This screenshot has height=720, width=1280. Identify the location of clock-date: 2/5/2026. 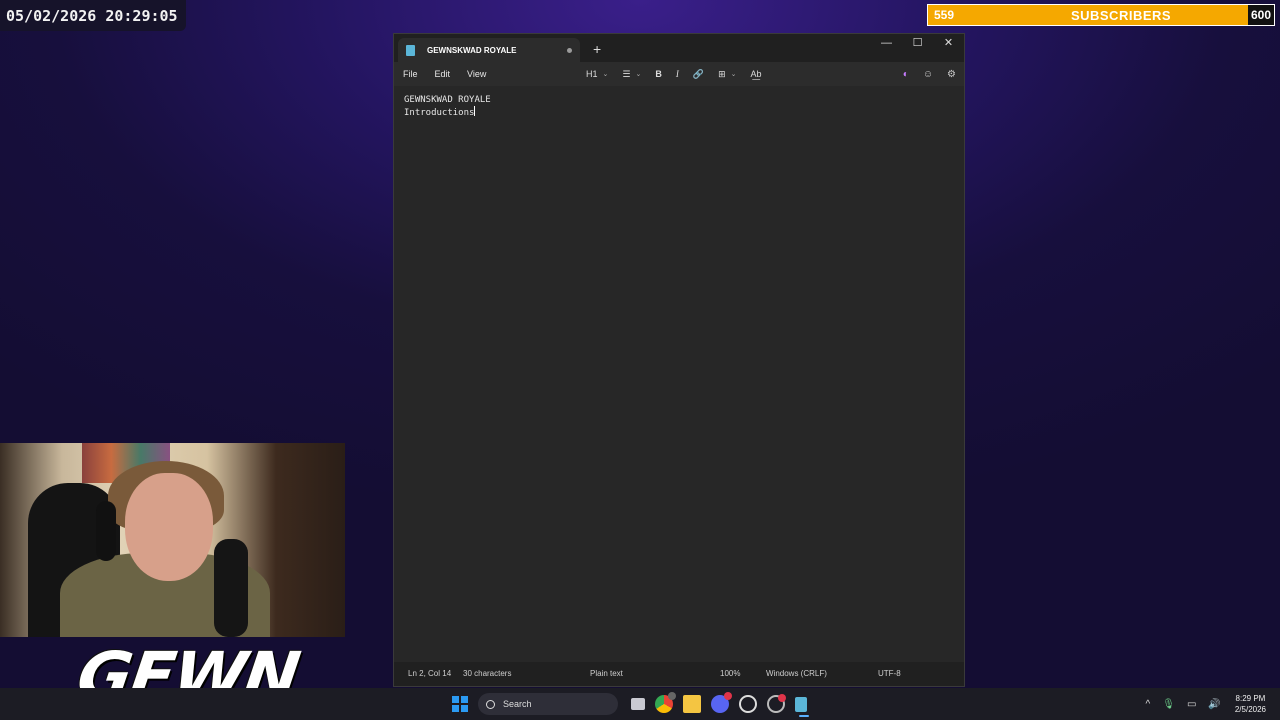
(1250, 709).